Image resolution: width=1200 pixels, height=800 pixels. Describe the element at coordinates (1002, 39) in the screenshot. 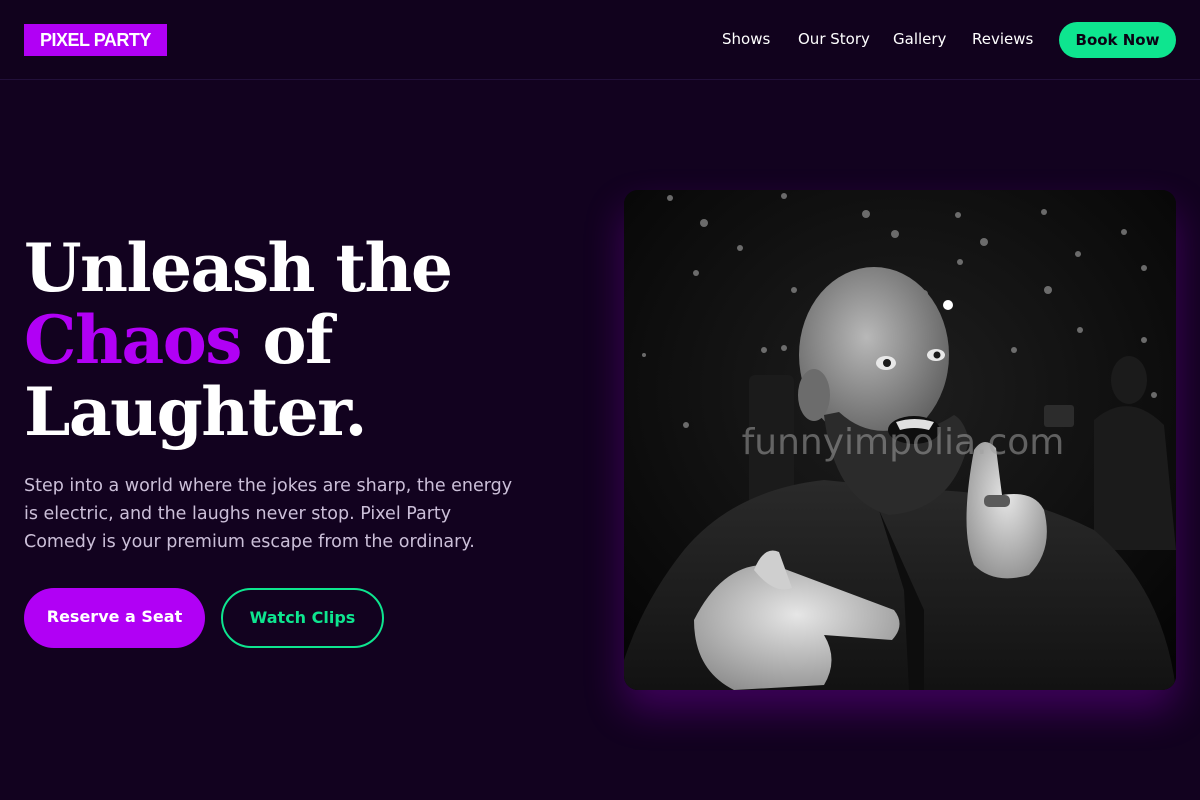

I see `nav-link-reviews: Reviews` at that location.